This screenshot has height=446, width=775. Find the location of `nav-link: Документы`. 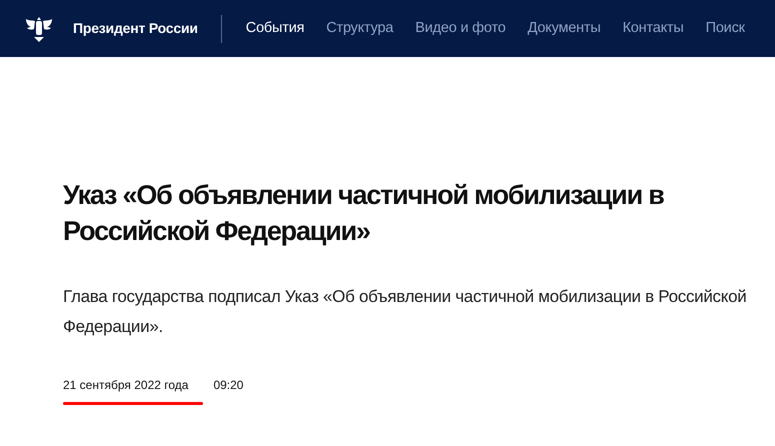

nav-link: Документы is located at coordinates (564, 29).